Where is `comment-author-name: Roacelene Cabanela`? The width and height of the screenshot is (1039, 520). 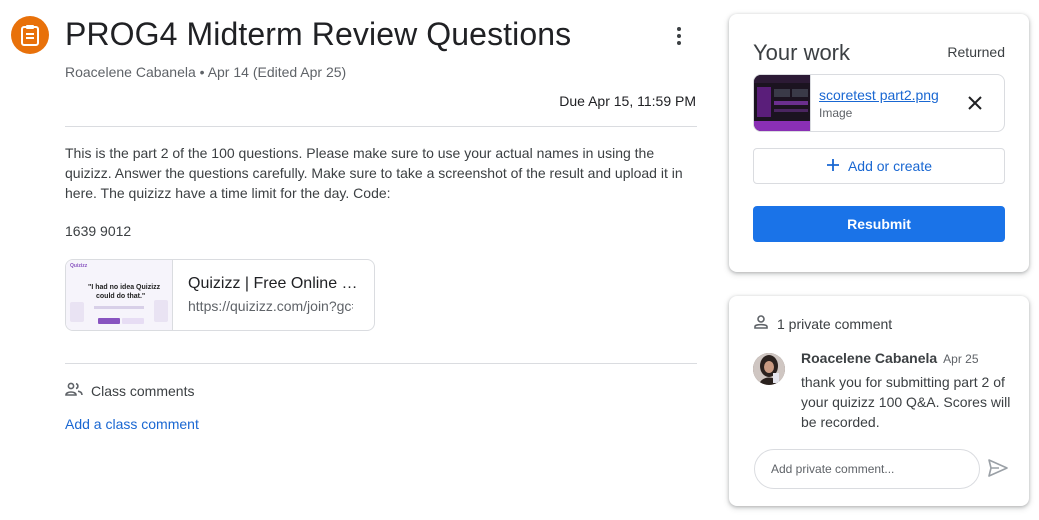 comment-author-name: Roacelene Cabanela is located at coordinates (869, 358).